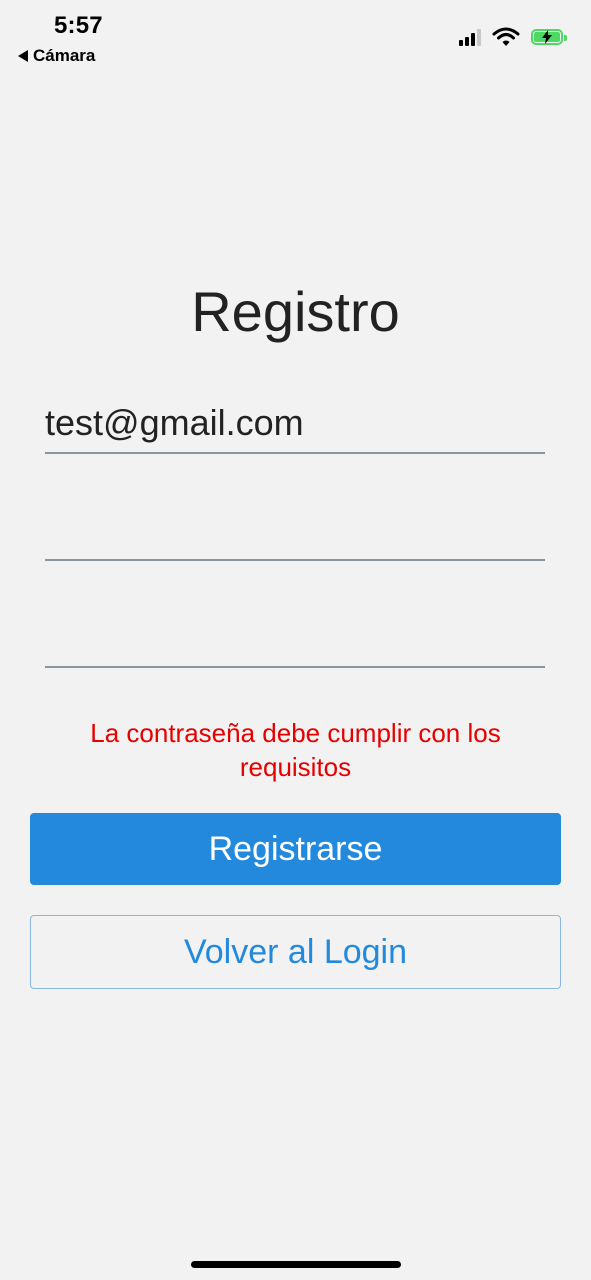 The width and height of the screenshot is (591, 1280). I want to click on back-to-app-label: Cámara, so click(64, 55).